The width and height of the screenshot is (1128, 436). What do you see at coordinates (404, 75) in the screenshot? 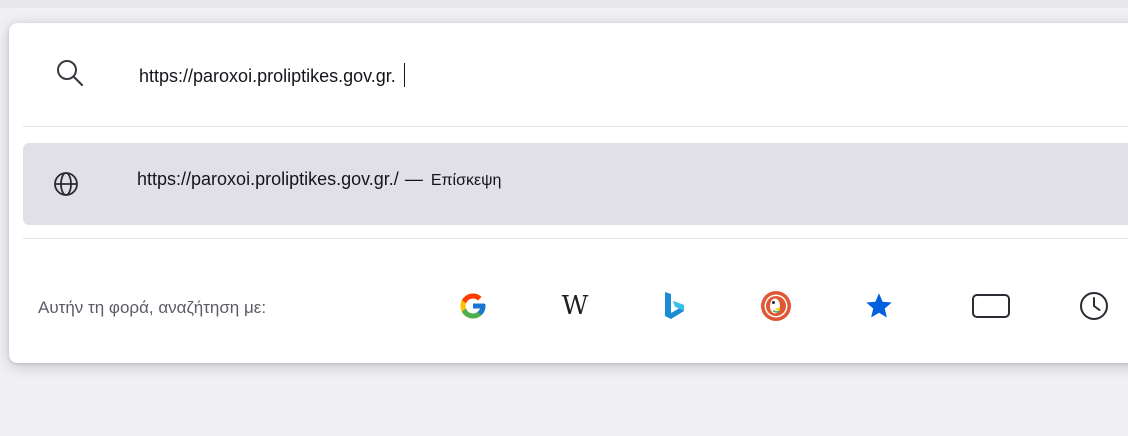
I see `text-caret` at bounding box center [404, 75].